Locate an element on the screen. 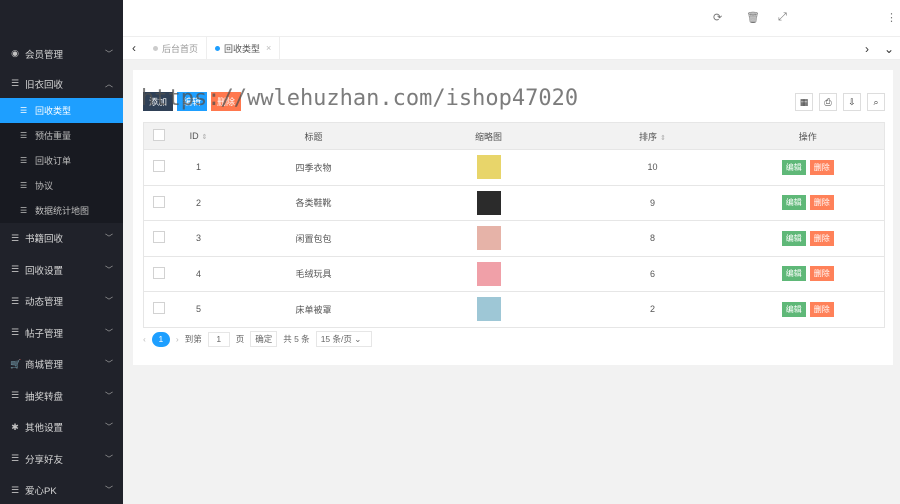 This screenshot has height=504, width=900. sidebar-item-label: 分享好友 is located at coordinates (44, 460).